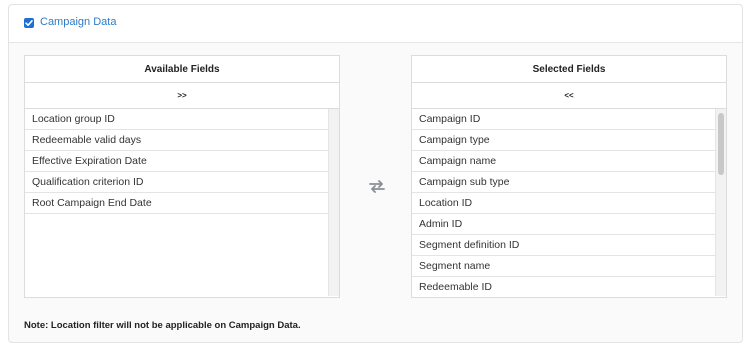 The image size is (750, 351). What do you see at coordinates (182, 69) in the screenshot?
I see `available-fields-title: Available Fields` at bounding box center [182, 69].